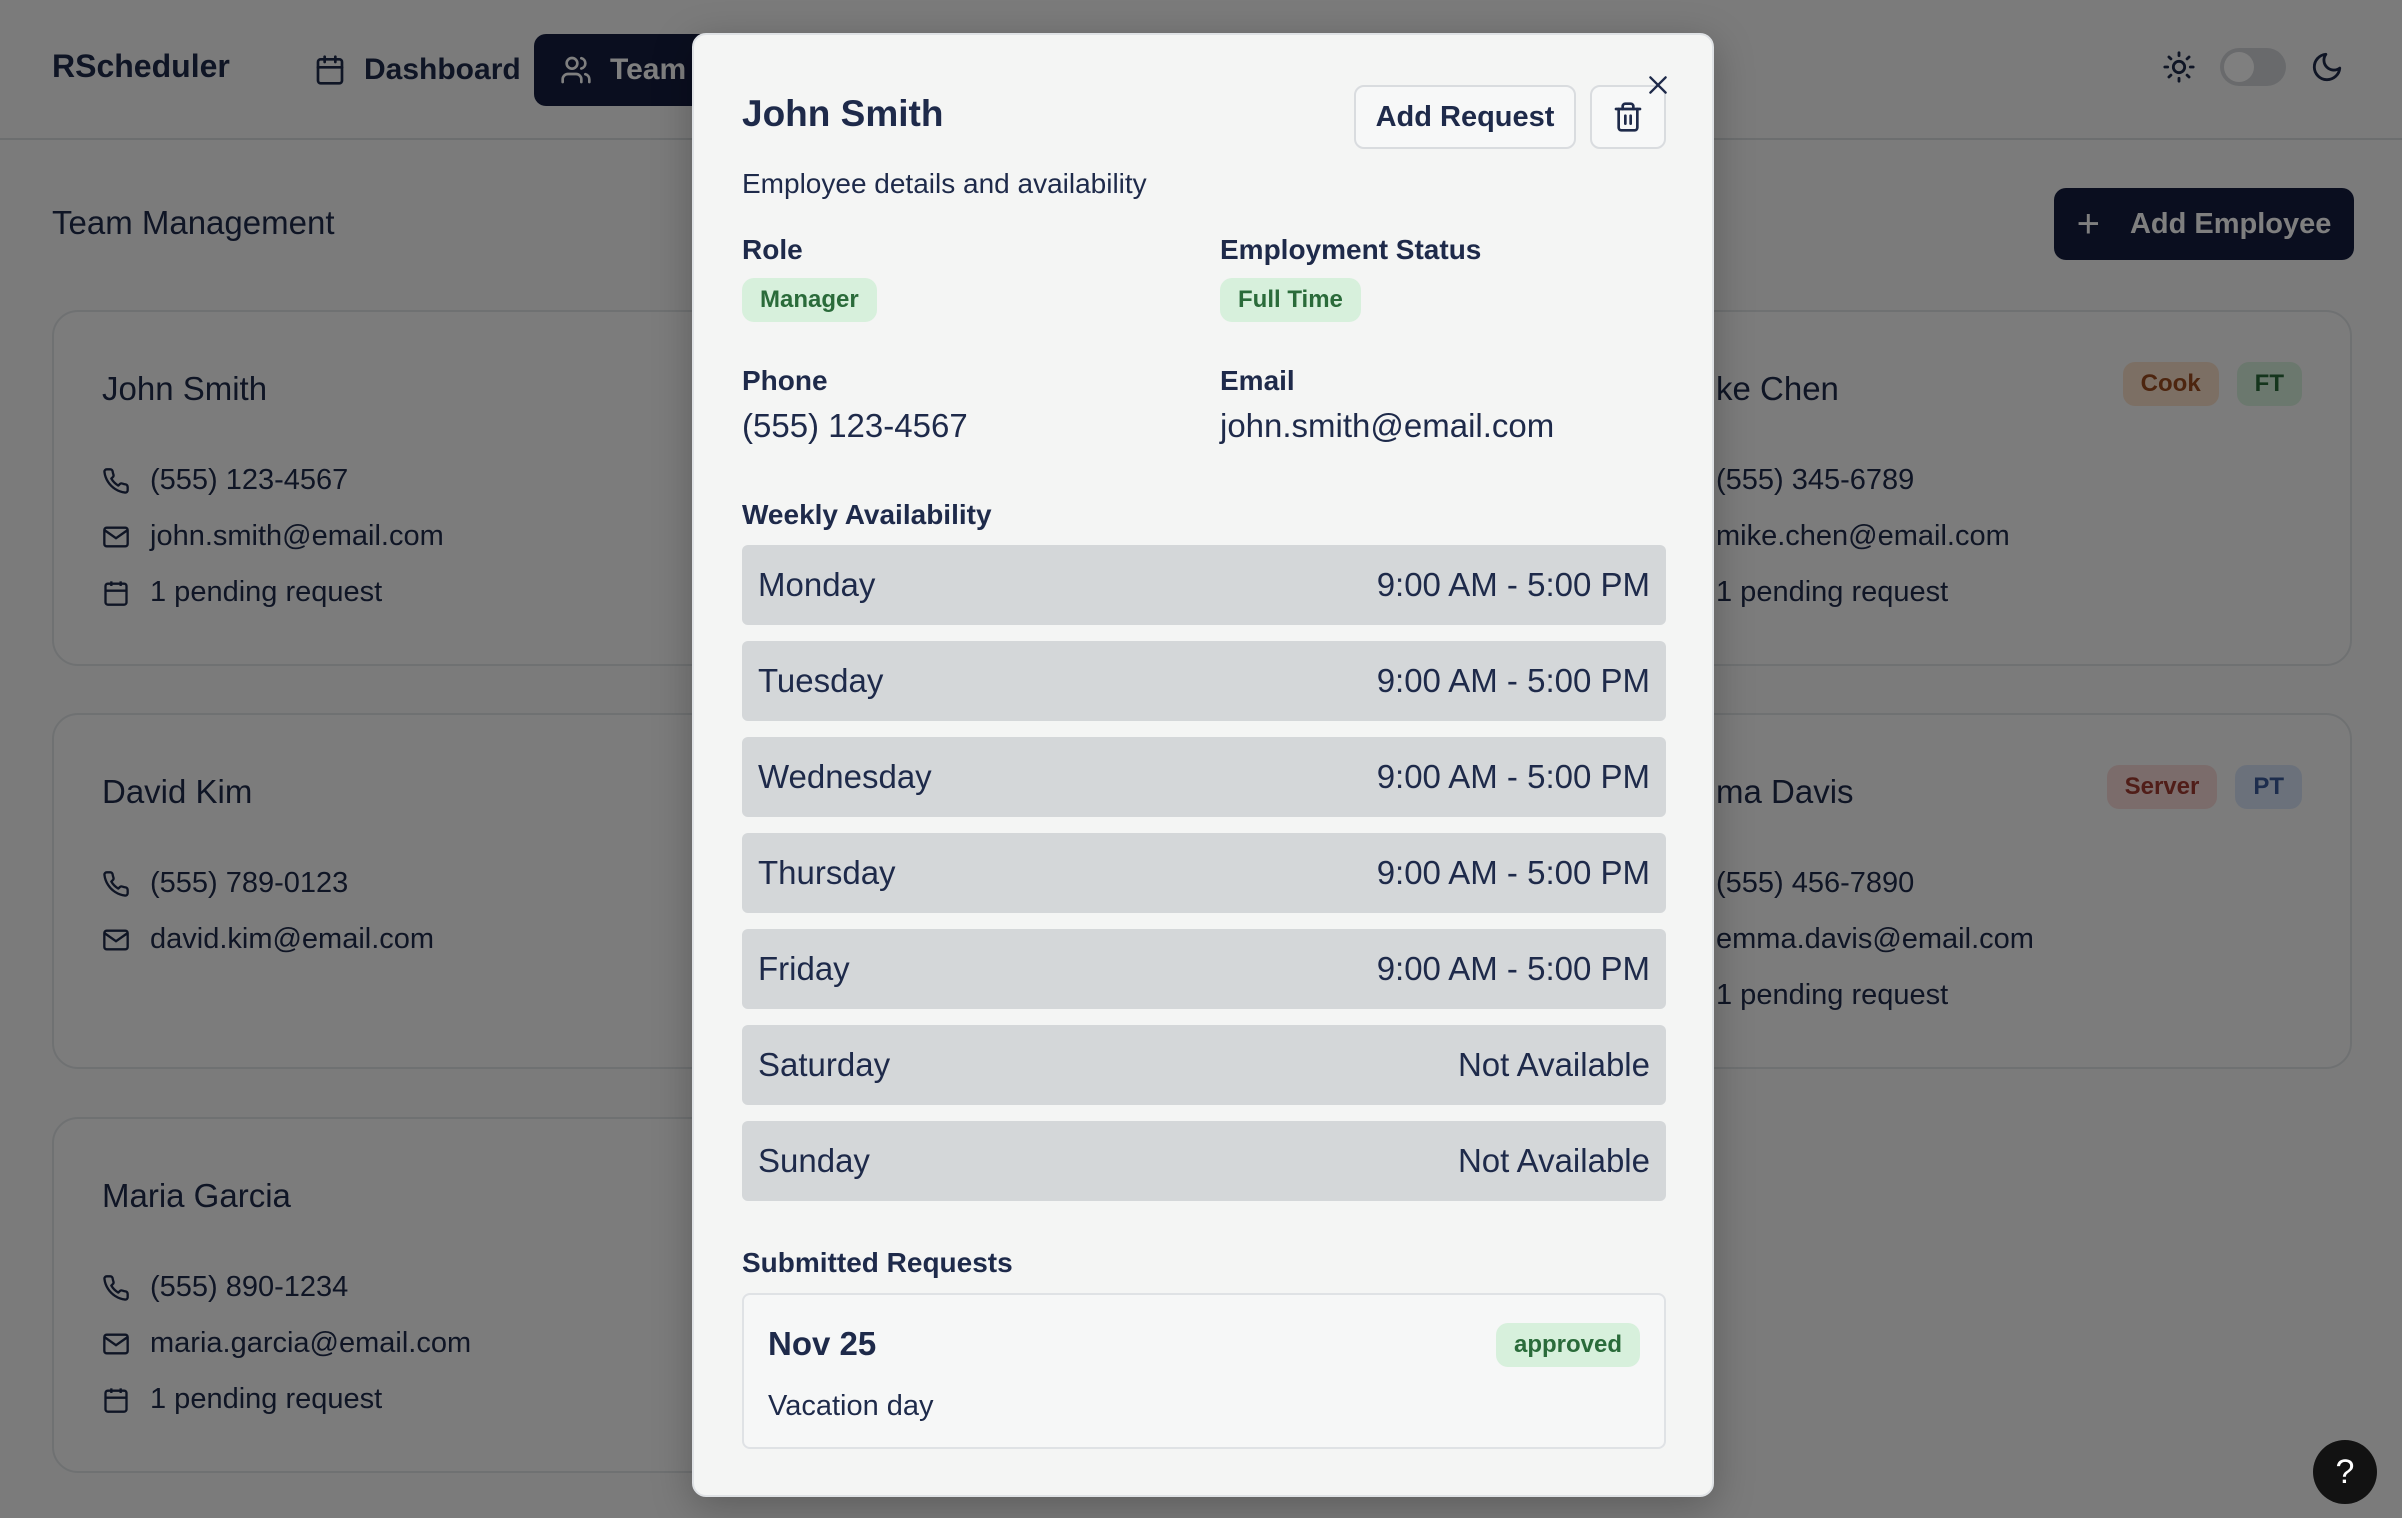 This screenshot has height=1518, width=2402. What do you see at coordinates (1204, 1371) in the screenshot?
I see `request-item: Nov 25 approved Vacation day` at bounding box center [1204, 1371].